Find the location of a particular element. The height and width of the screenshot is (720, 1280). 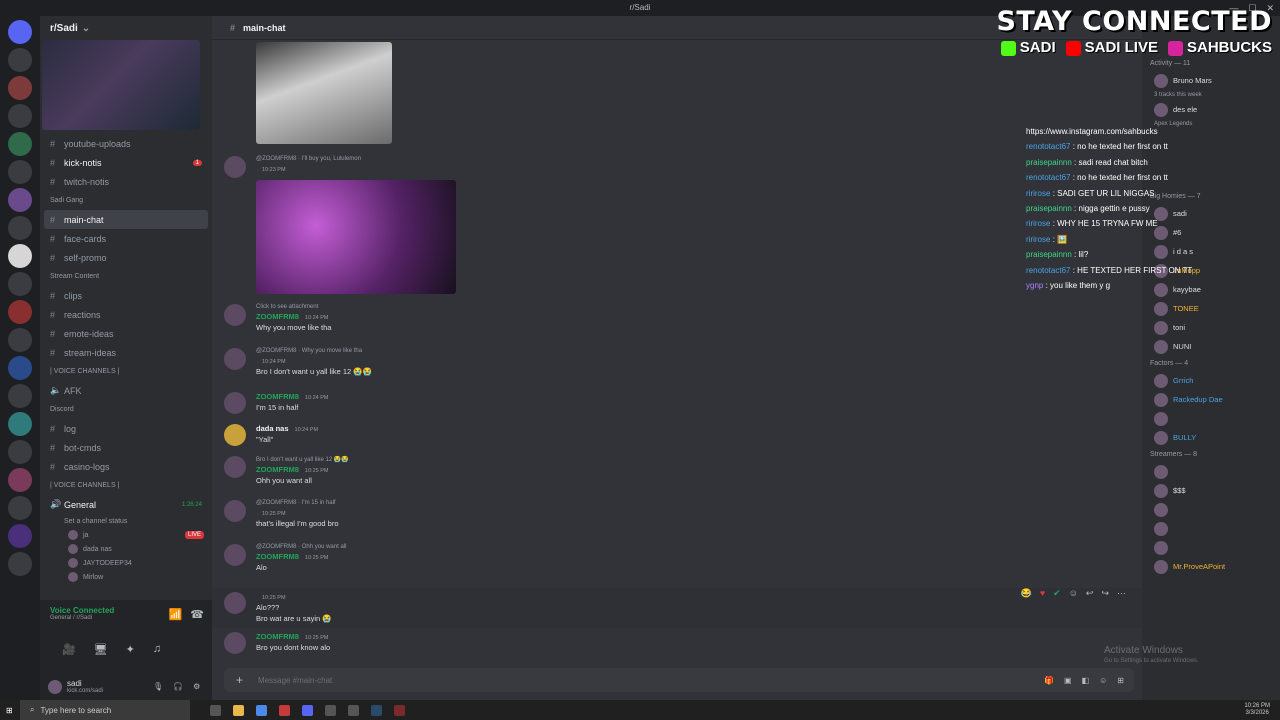

channel-stream-ideas: # stream-ideas is located at coordinates (126, 352).